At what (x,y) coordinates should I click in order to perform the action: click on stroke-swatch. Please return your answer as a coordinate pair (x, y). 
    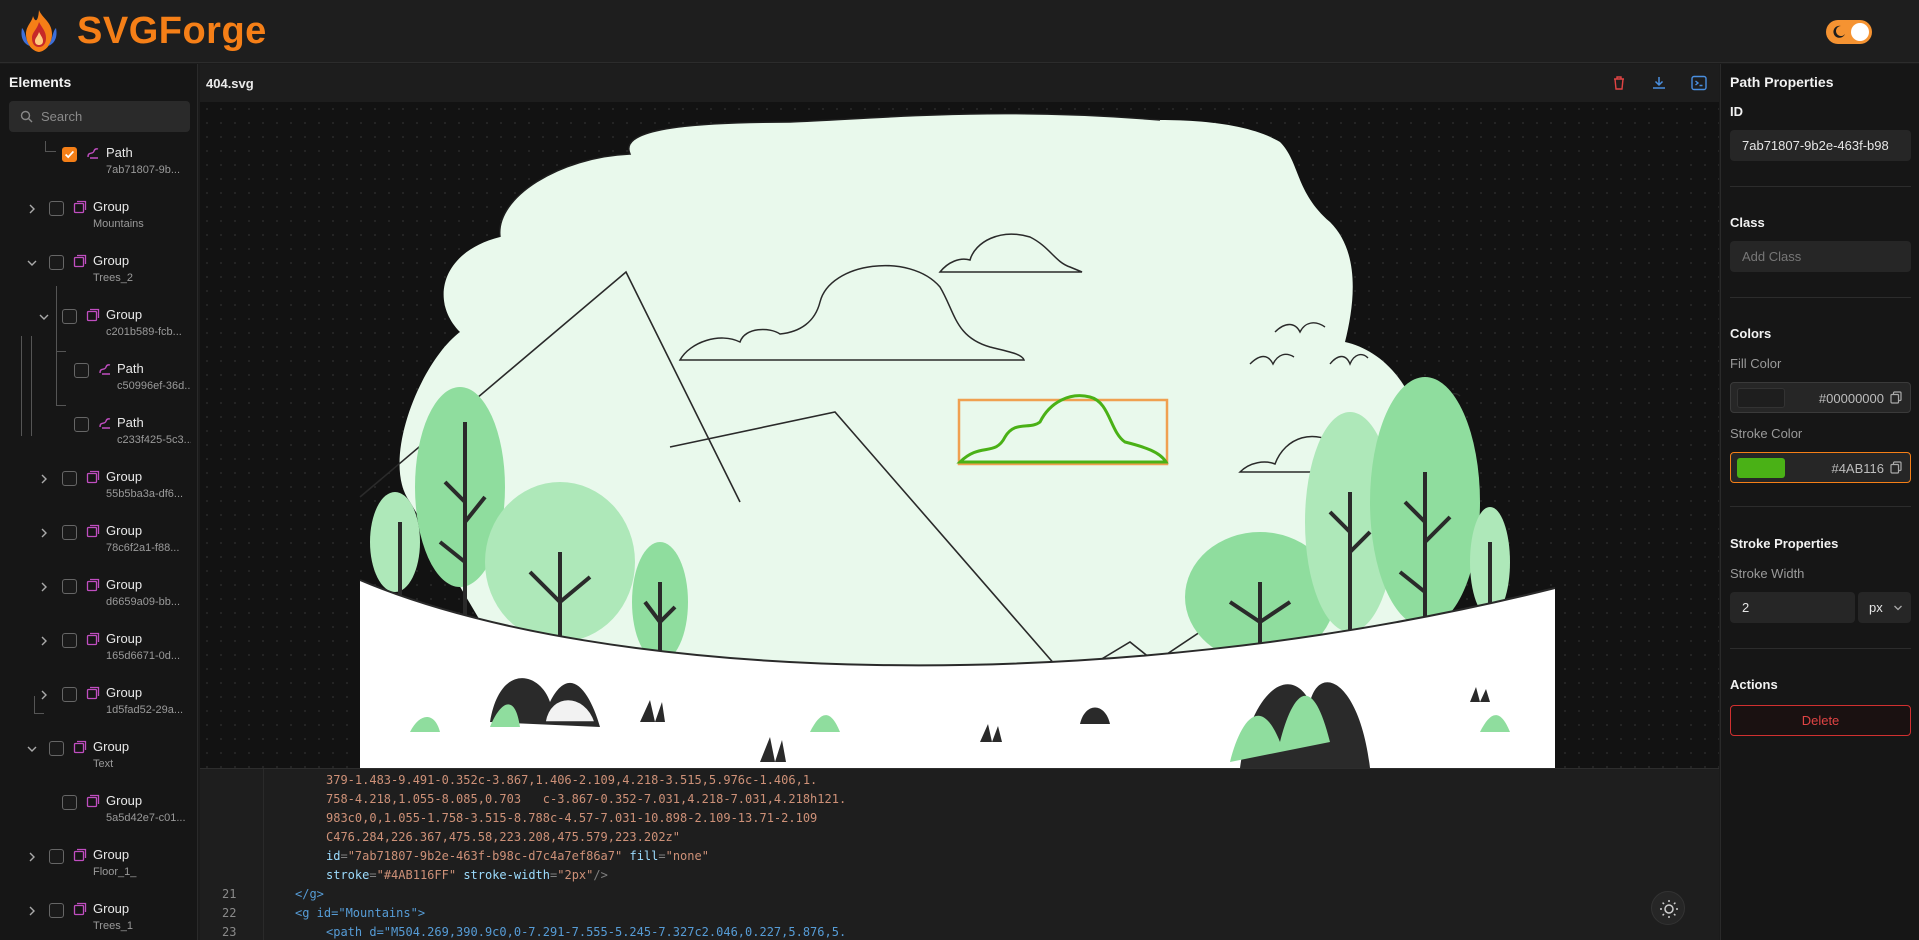
    Looking at the image, I should click on (1761, 468).